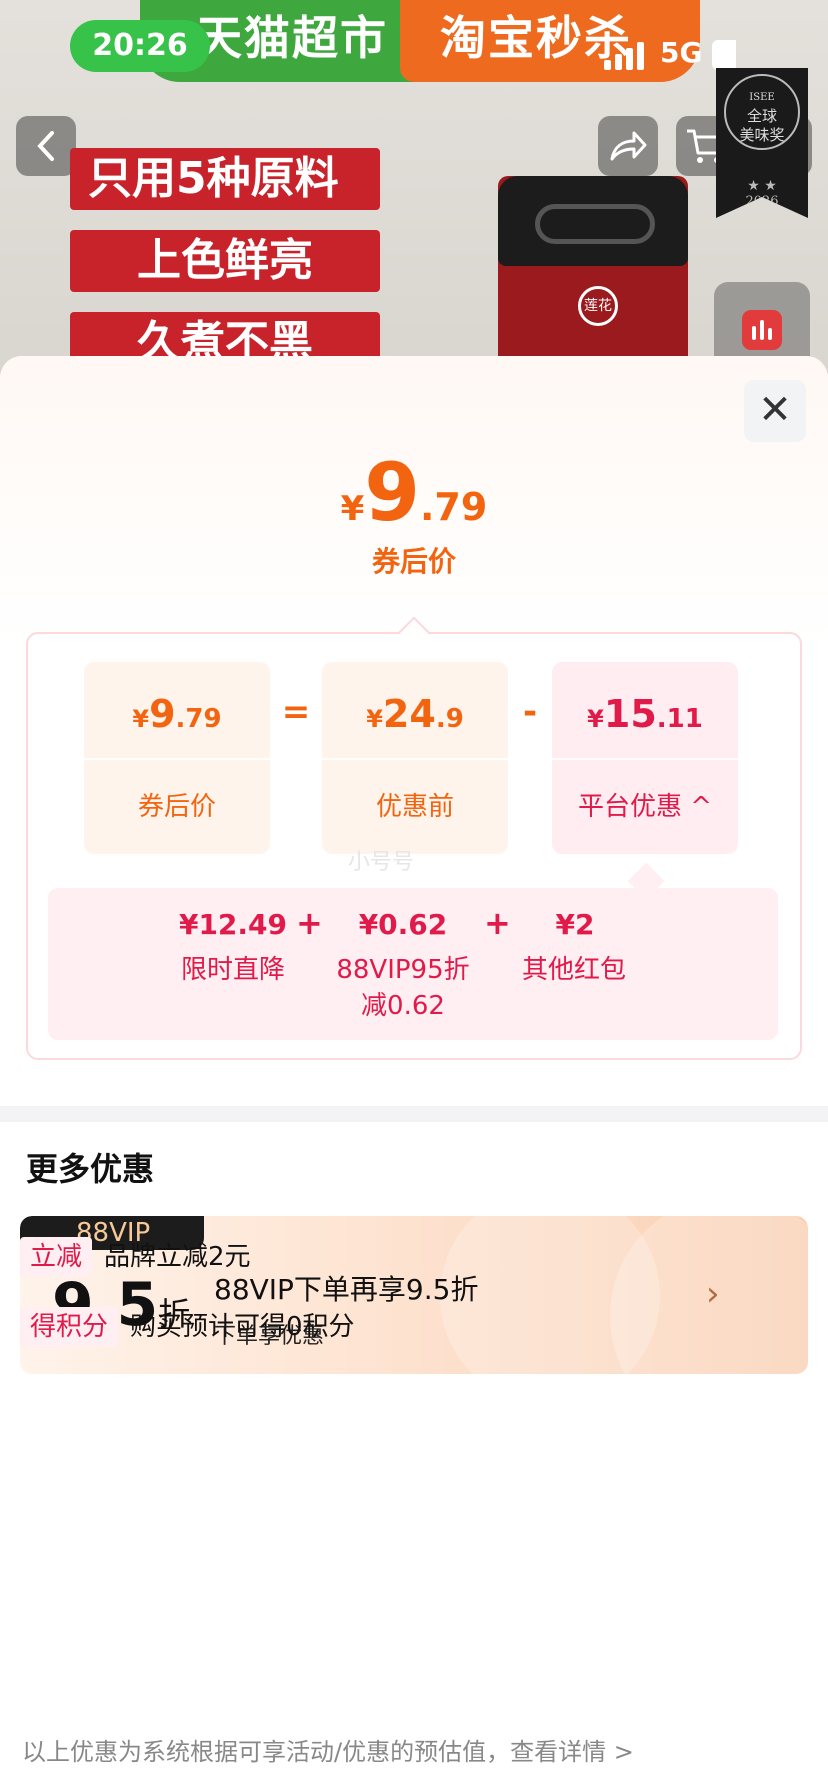 This screenshot has height=1792, width=828. What do you see at coordinates (414, 492) in the screenshot?
I see `final-price: ¥9.79` at bounding box center [414, 492].